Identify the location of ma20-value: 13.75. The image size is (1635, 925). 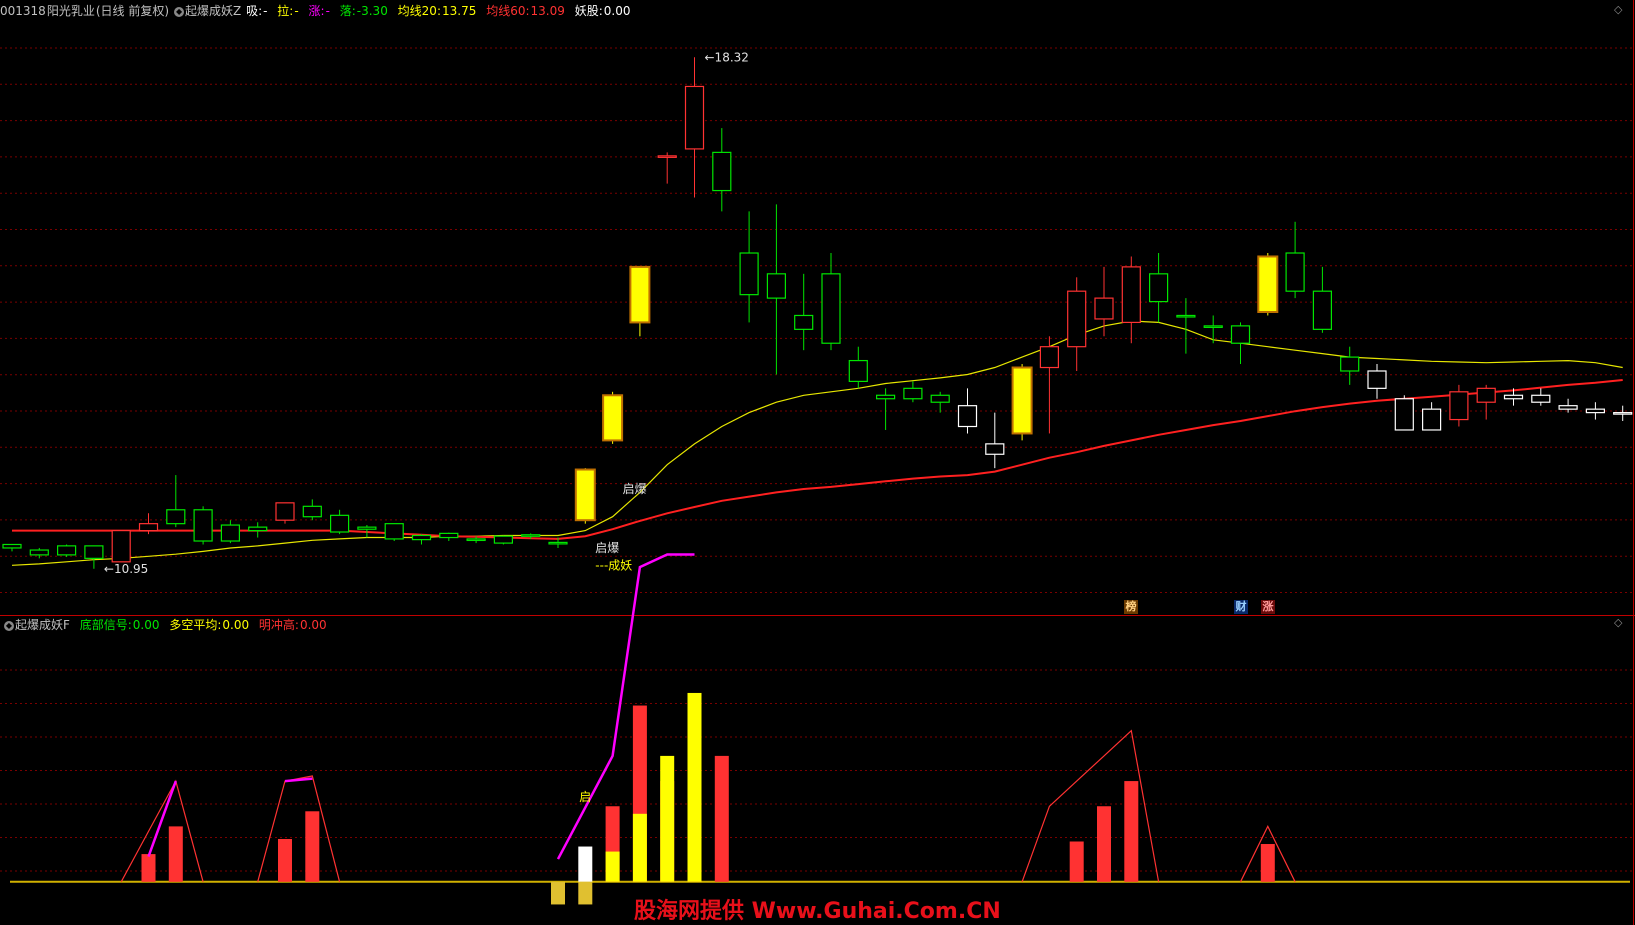
(459, 11).